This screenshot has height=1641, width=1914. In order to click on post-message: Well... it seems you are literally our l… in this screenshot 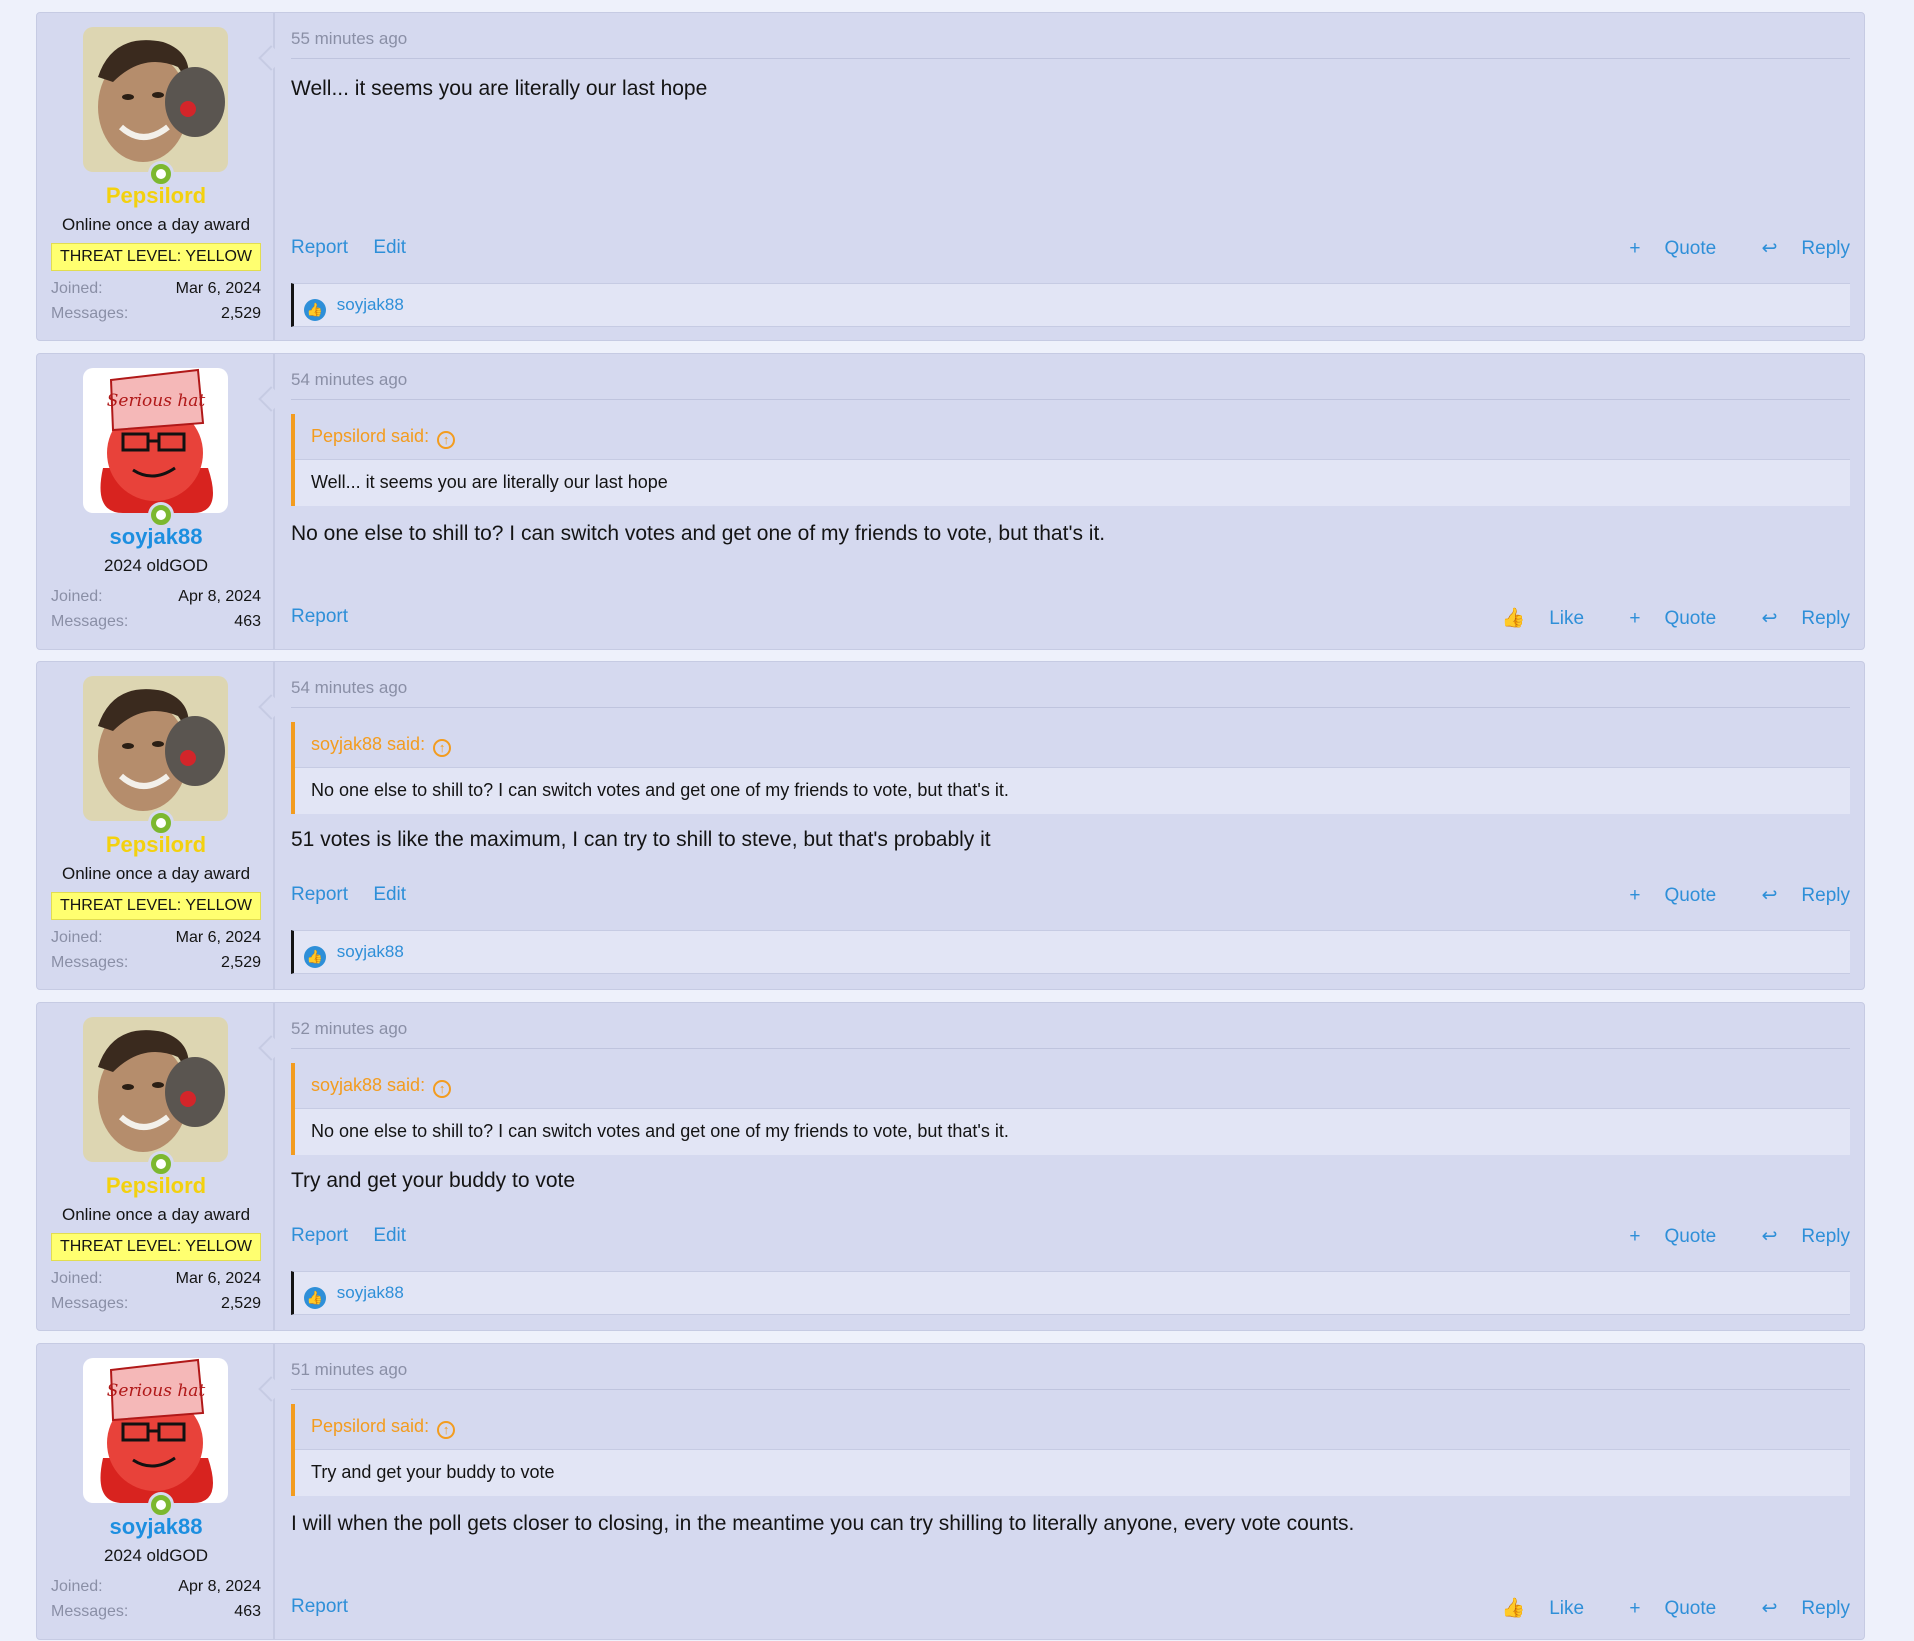, I will do `click(499, 88)`.